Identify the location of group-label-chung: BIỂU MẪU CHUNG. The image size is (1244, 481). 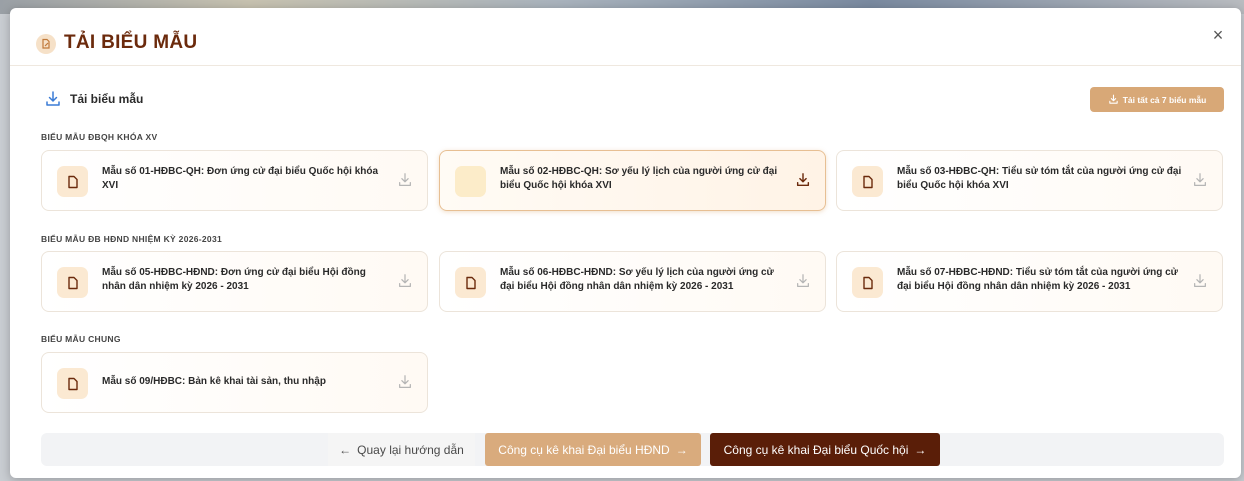
(81, 339).